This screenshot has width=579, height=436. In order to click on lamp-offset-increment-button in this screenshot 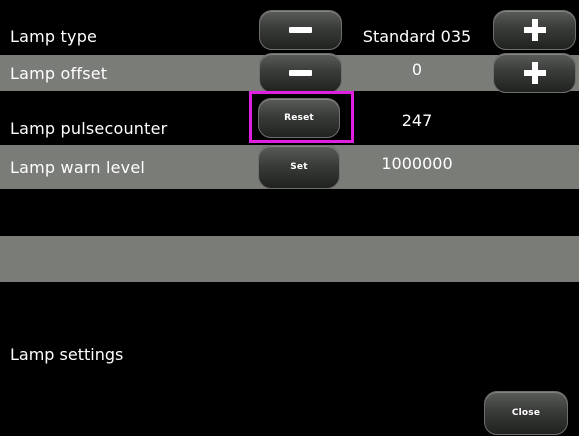, I will do `click(534, 73)`.